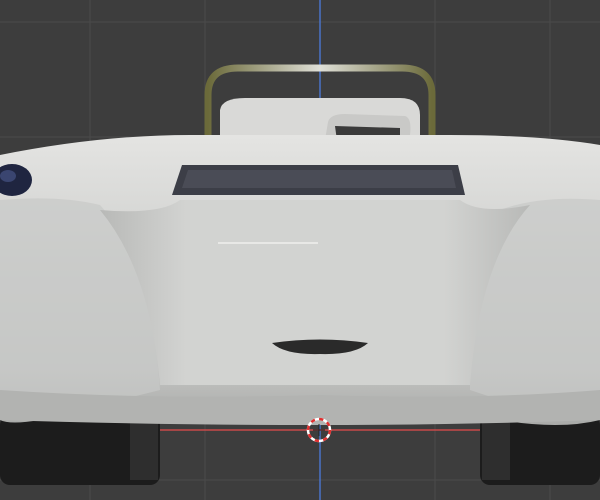 The height and width of the screenshot is (500, 600). Describe the element at coordinates (300, 450) in the screenshot. I see `tires` at that location.